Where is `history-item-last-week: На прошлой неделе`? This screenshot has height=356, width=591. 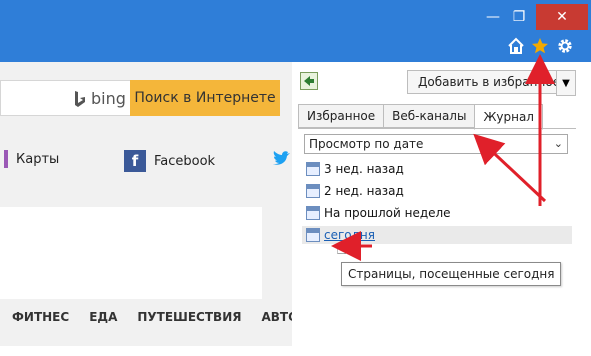 history-item-last-week: На прошлой неделе is located at coordinates (378, 213).